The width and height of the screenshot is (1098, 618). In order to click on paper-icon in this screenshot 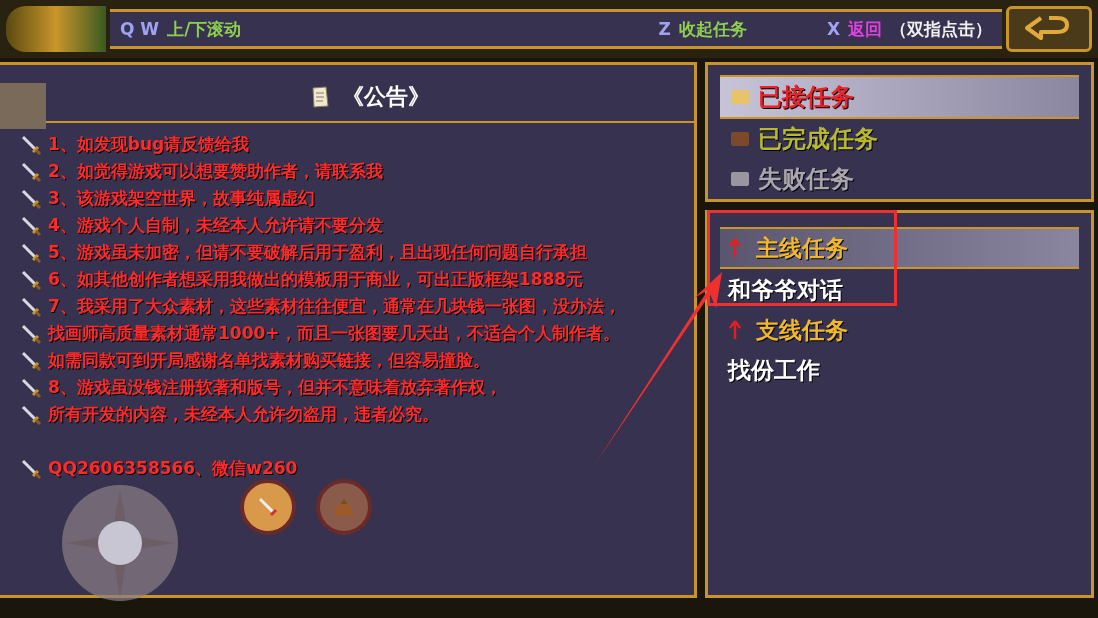, I will do `click(320, 97)`.